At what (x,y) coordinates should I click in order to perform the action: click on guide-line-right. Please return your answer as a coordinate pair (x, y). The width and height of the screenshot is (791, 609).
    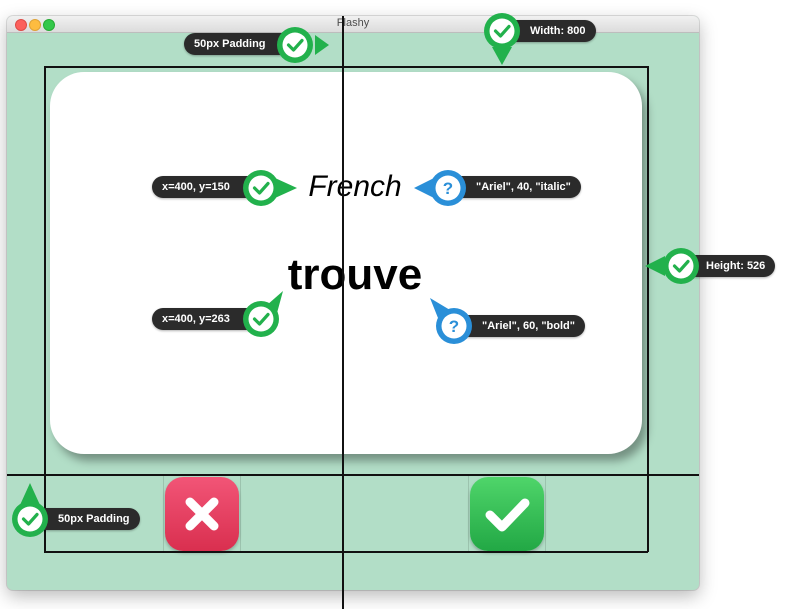
    Looking at the image, I should click on (648, 309).